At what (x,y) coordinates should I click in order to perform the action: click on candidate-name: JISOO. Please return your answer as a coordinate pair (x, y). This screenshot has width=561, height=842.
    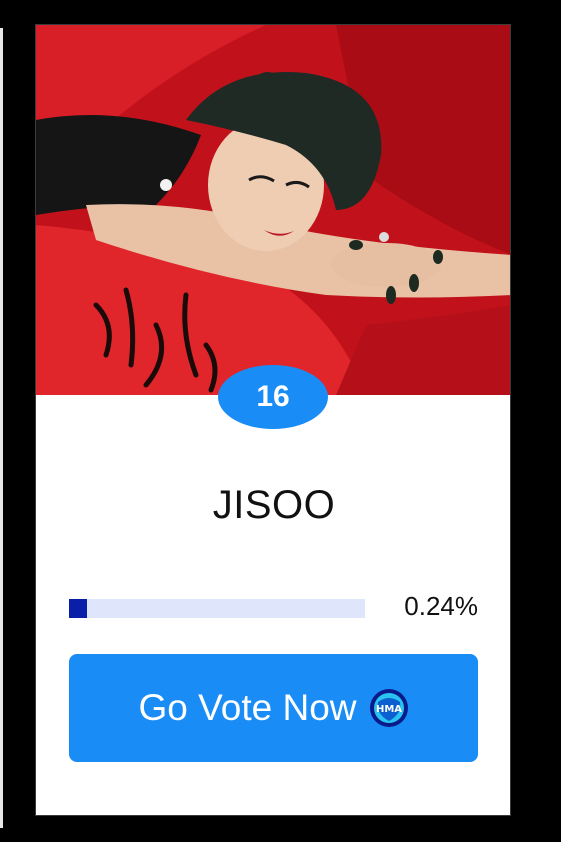
    Looking at the image, I should click on (274, 505).